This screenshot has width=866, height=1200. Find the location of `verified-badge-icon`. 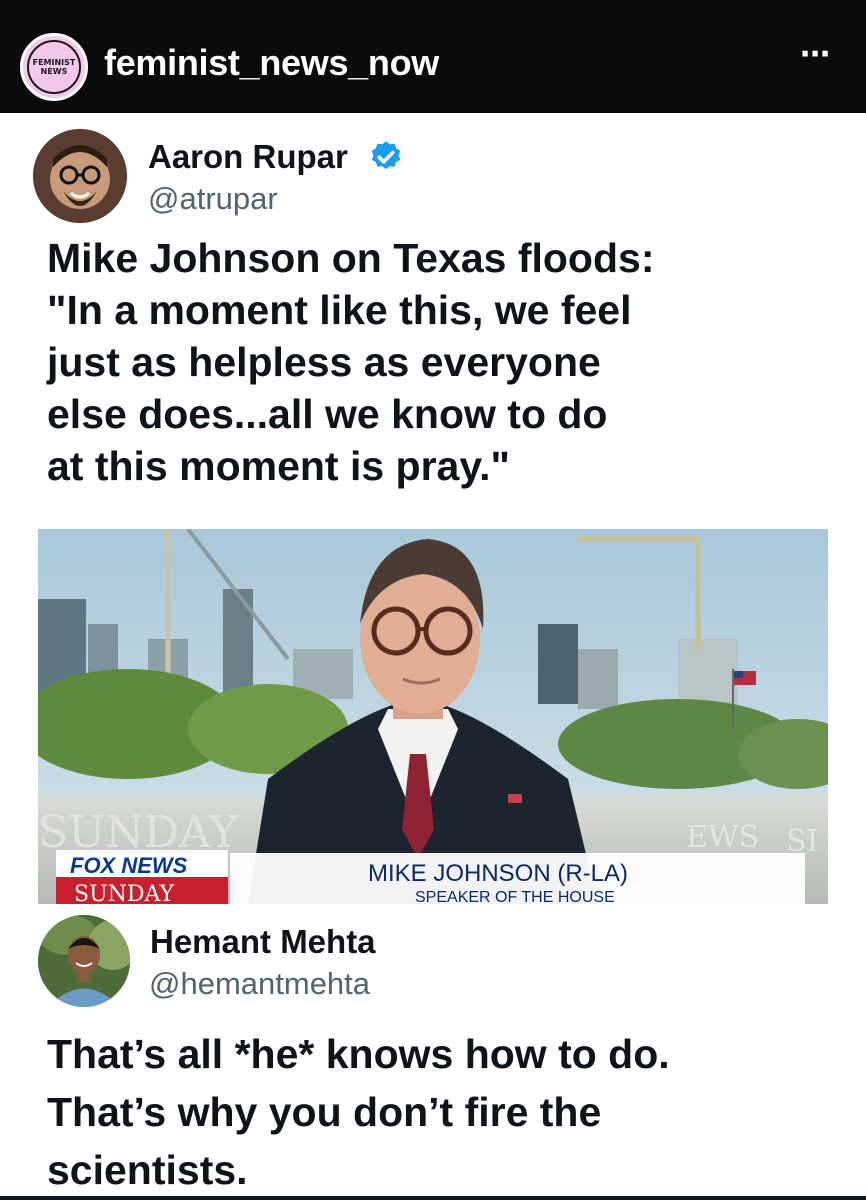

verified-badge-icon is located at coordinates (386, 155).